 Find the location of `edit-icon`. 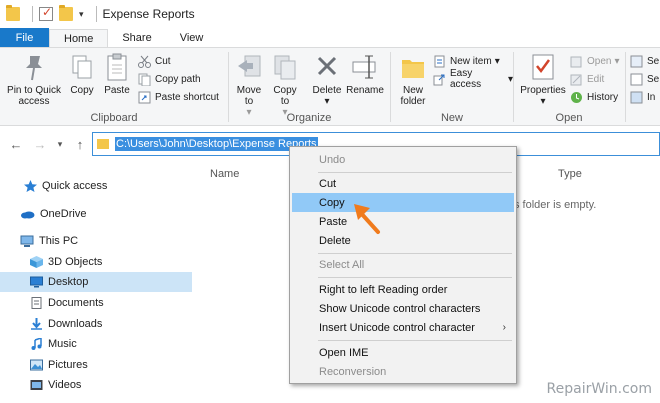

edit-icon is located at coordinates (576, 79).